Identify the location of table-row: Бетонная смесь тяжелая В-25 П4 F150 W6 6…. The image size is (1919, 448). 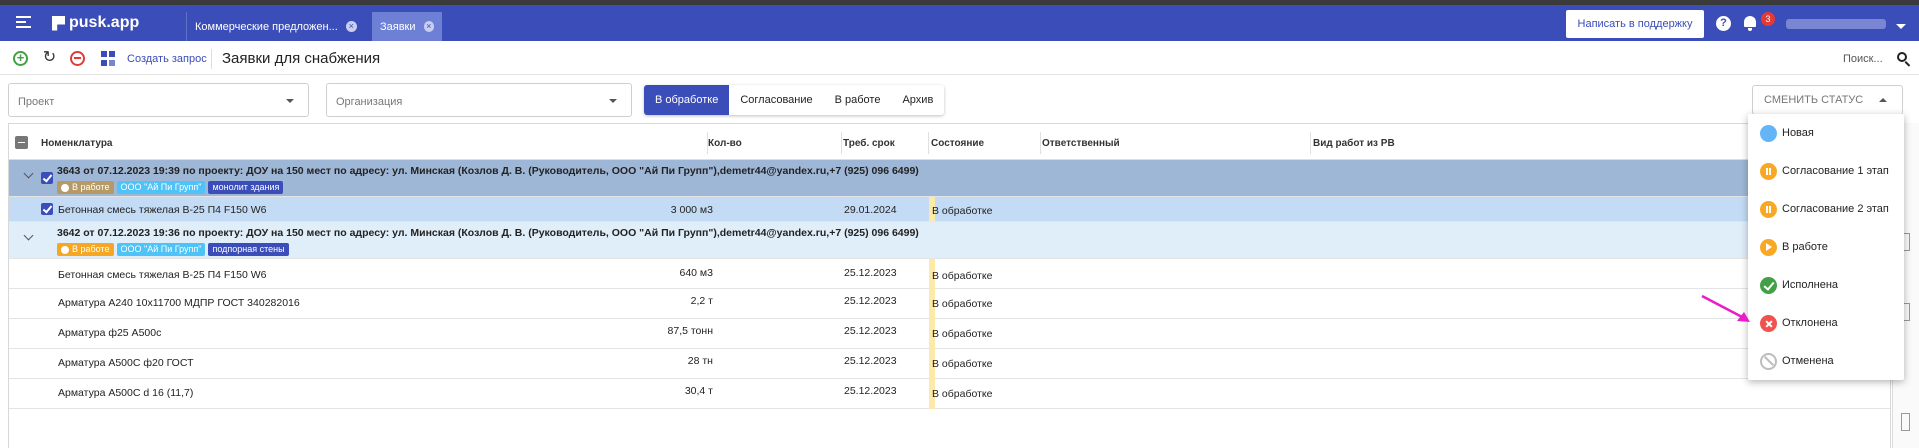
(949, 274).